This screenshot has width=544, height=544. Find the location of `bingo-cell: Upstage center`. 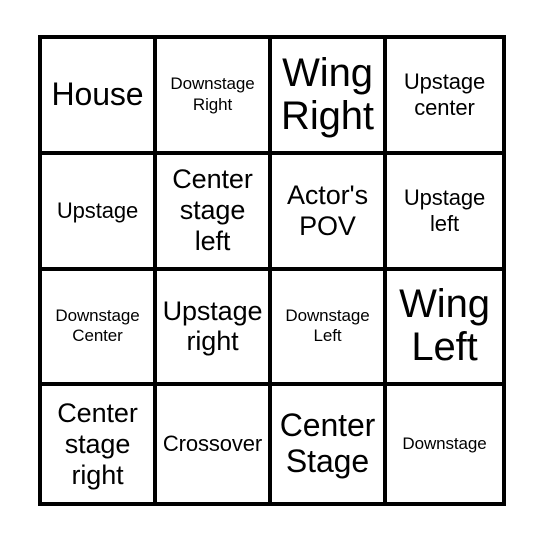

bingo-cell: Upstage center is located at coordinates (444, 97).